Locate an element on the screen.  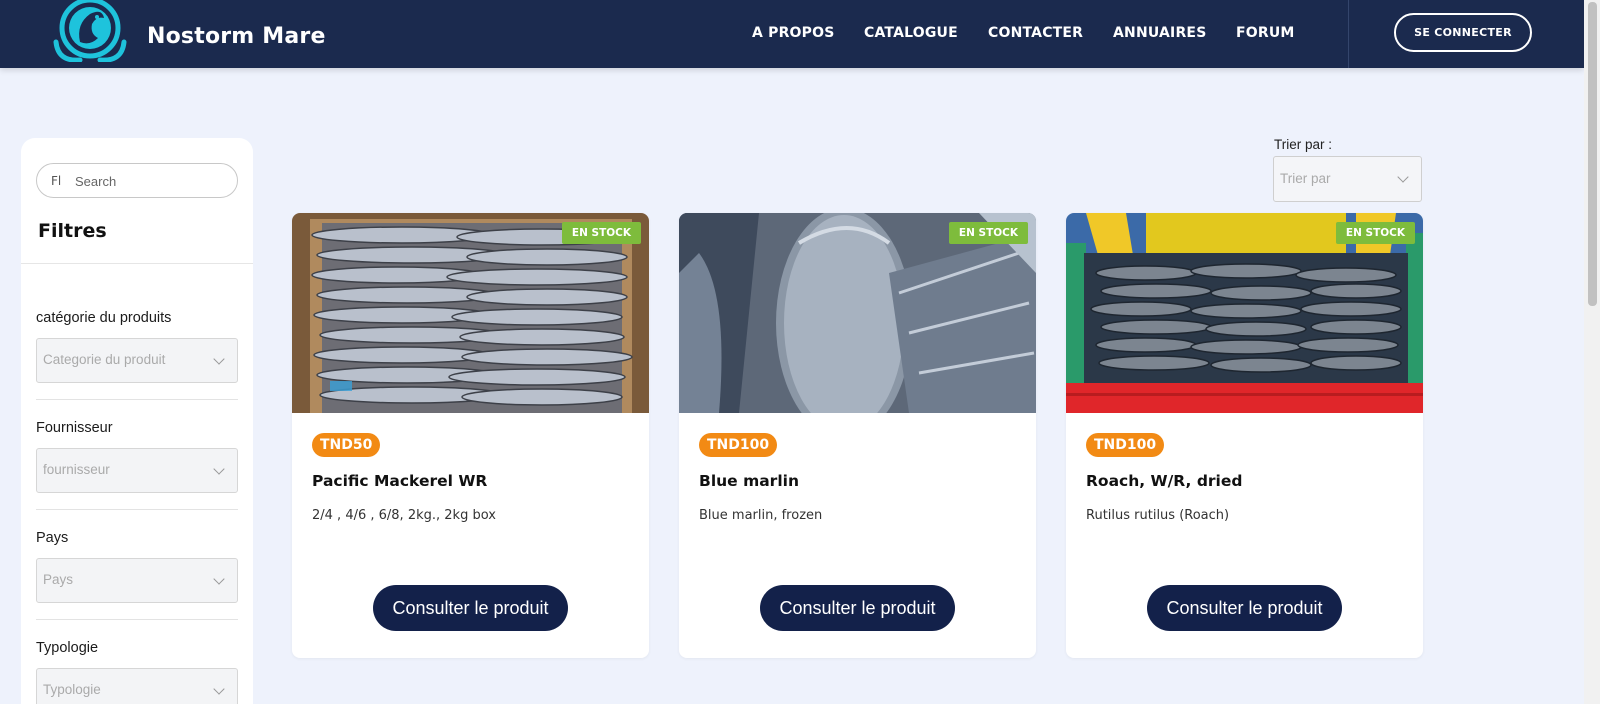
filter-category-label: catégorie du produits is located at coordinates (104, 318).